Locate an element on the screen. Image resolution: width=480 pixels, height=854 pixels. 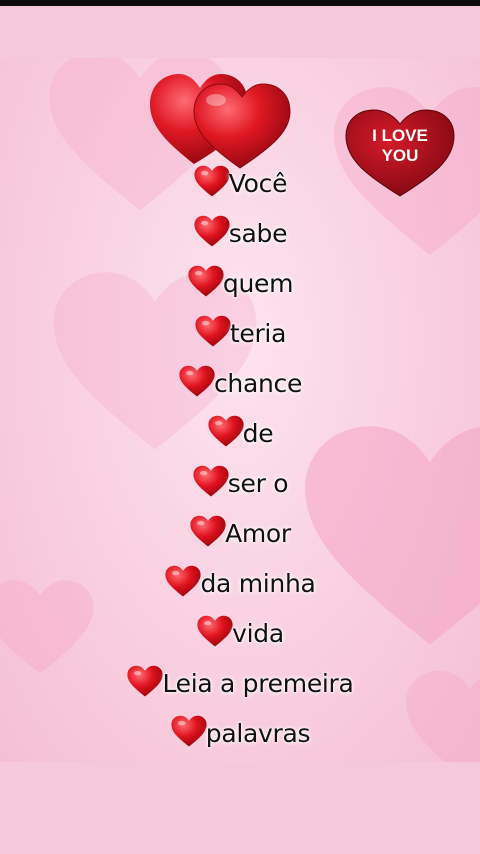
word-row: da minha is located at coordinates (240, 583).